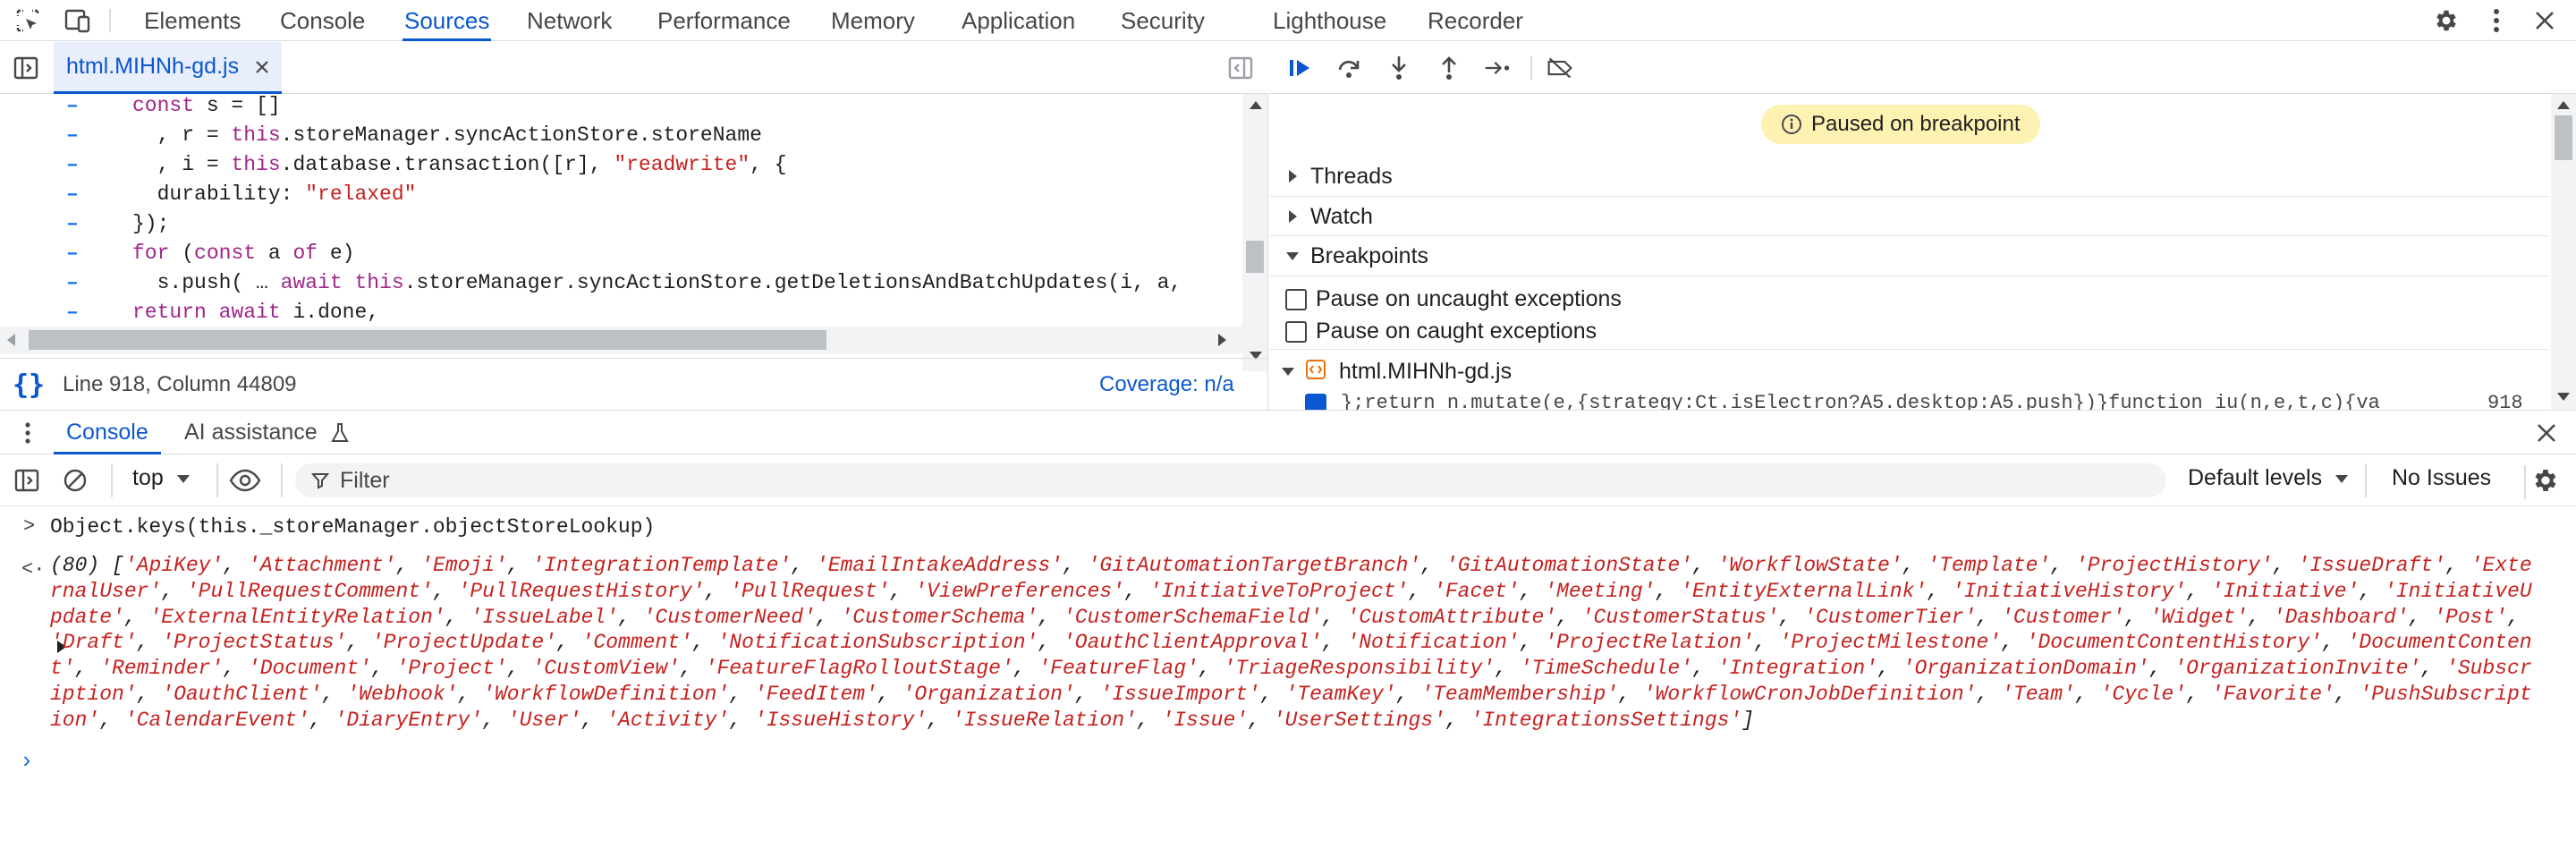  I want to click on close-tab-icon, so click(262, 67).